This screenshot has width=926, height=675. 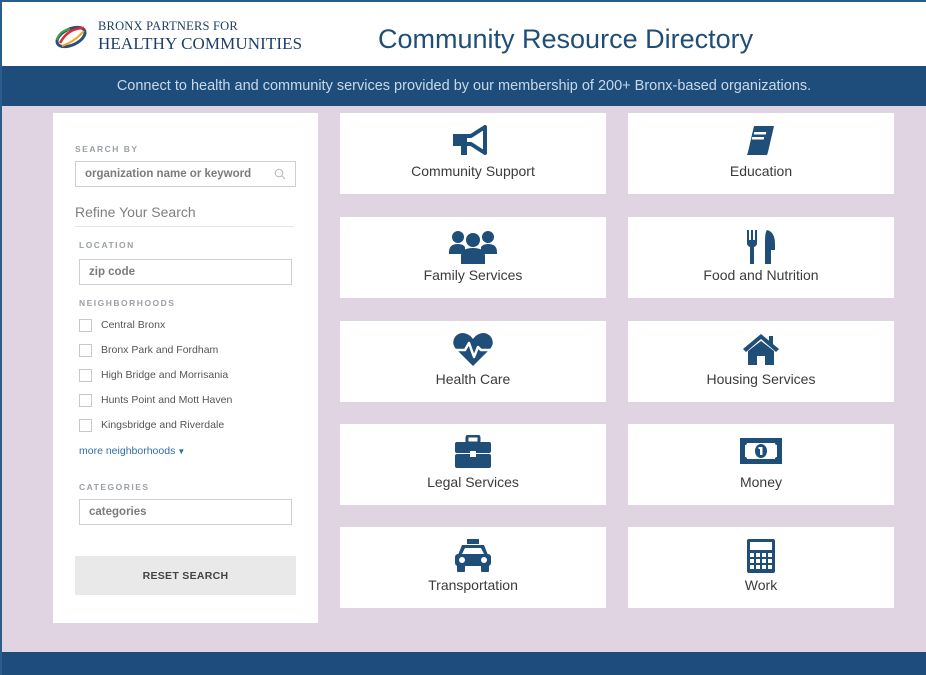 What do you see at coordinates (107, 245) in the screenshot?
I see `location-label: LOCATION` at bounding box center [107, 245].